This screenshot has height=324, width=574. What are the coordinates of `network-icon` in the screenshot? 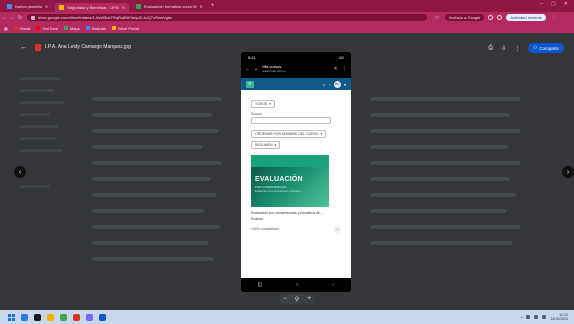 It's located at (528, 317).